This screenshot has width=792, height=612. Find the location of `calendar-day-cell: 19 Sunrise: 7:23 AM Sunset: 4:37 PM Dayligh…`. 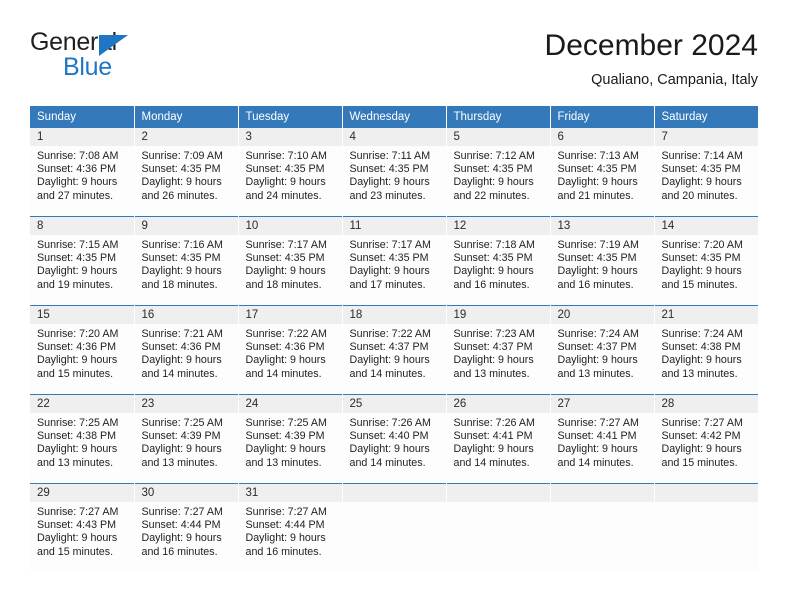

calendar-day-cell: 19 Sunrise: 7:23 AM Sunset: 4:37 PM Dayligh… is located at coordinates (498, 350).